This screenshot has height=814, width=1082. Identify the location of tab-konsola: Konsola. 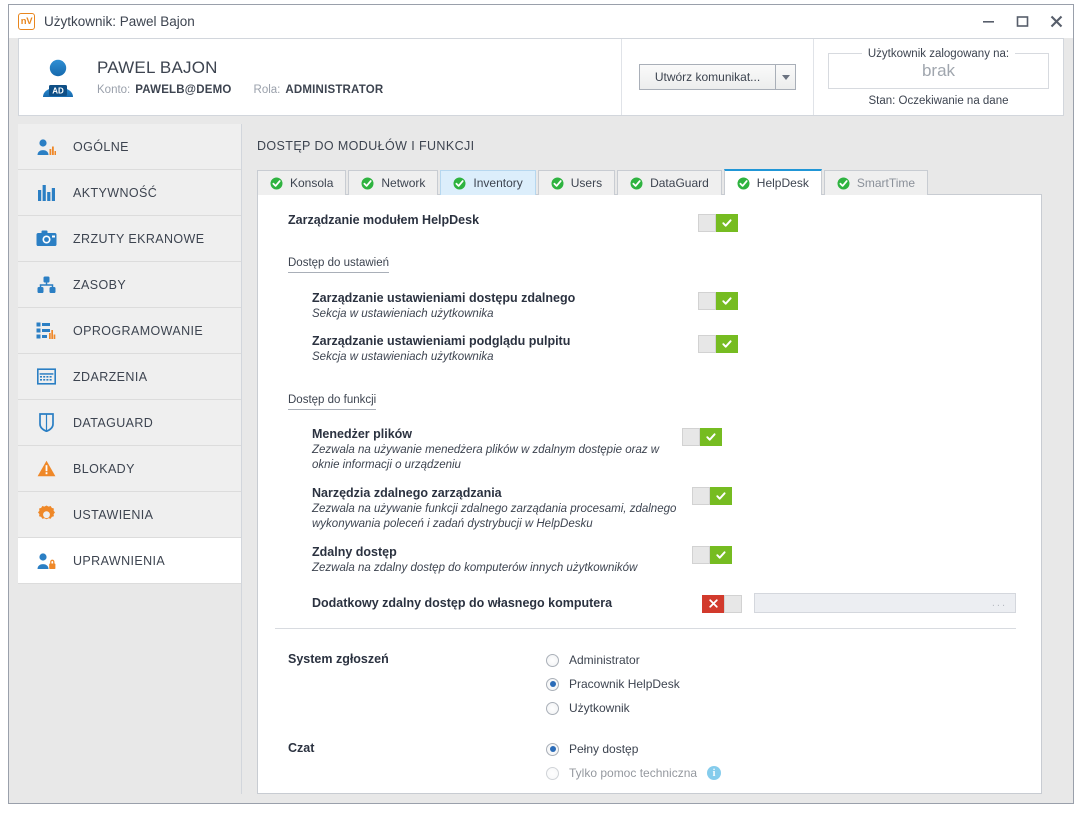
(302, 182).